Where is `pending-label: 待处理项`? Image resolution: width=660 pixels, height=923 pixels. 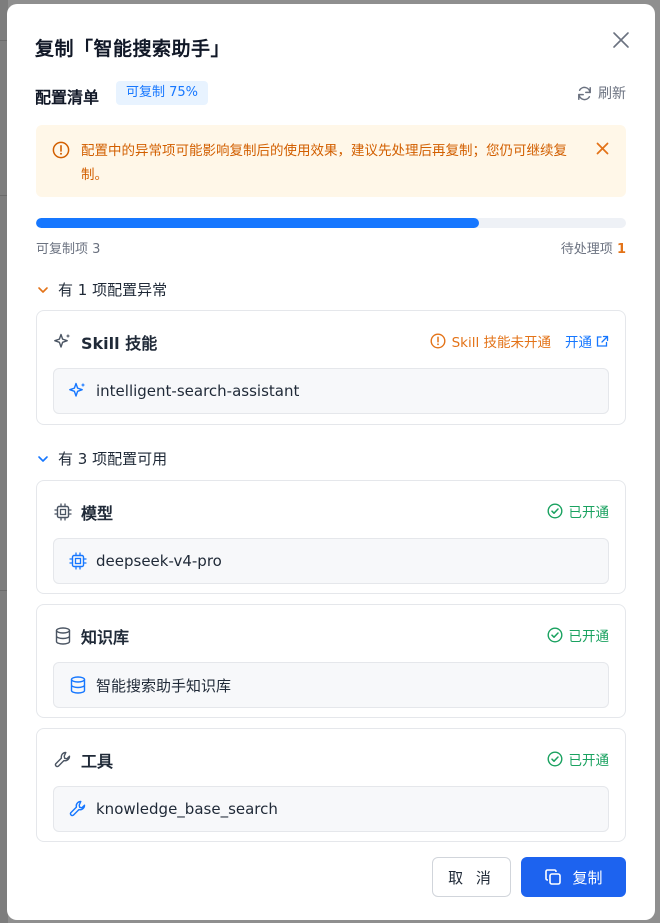
pending-label: 待处理项 is located at coordinates (586, 249).